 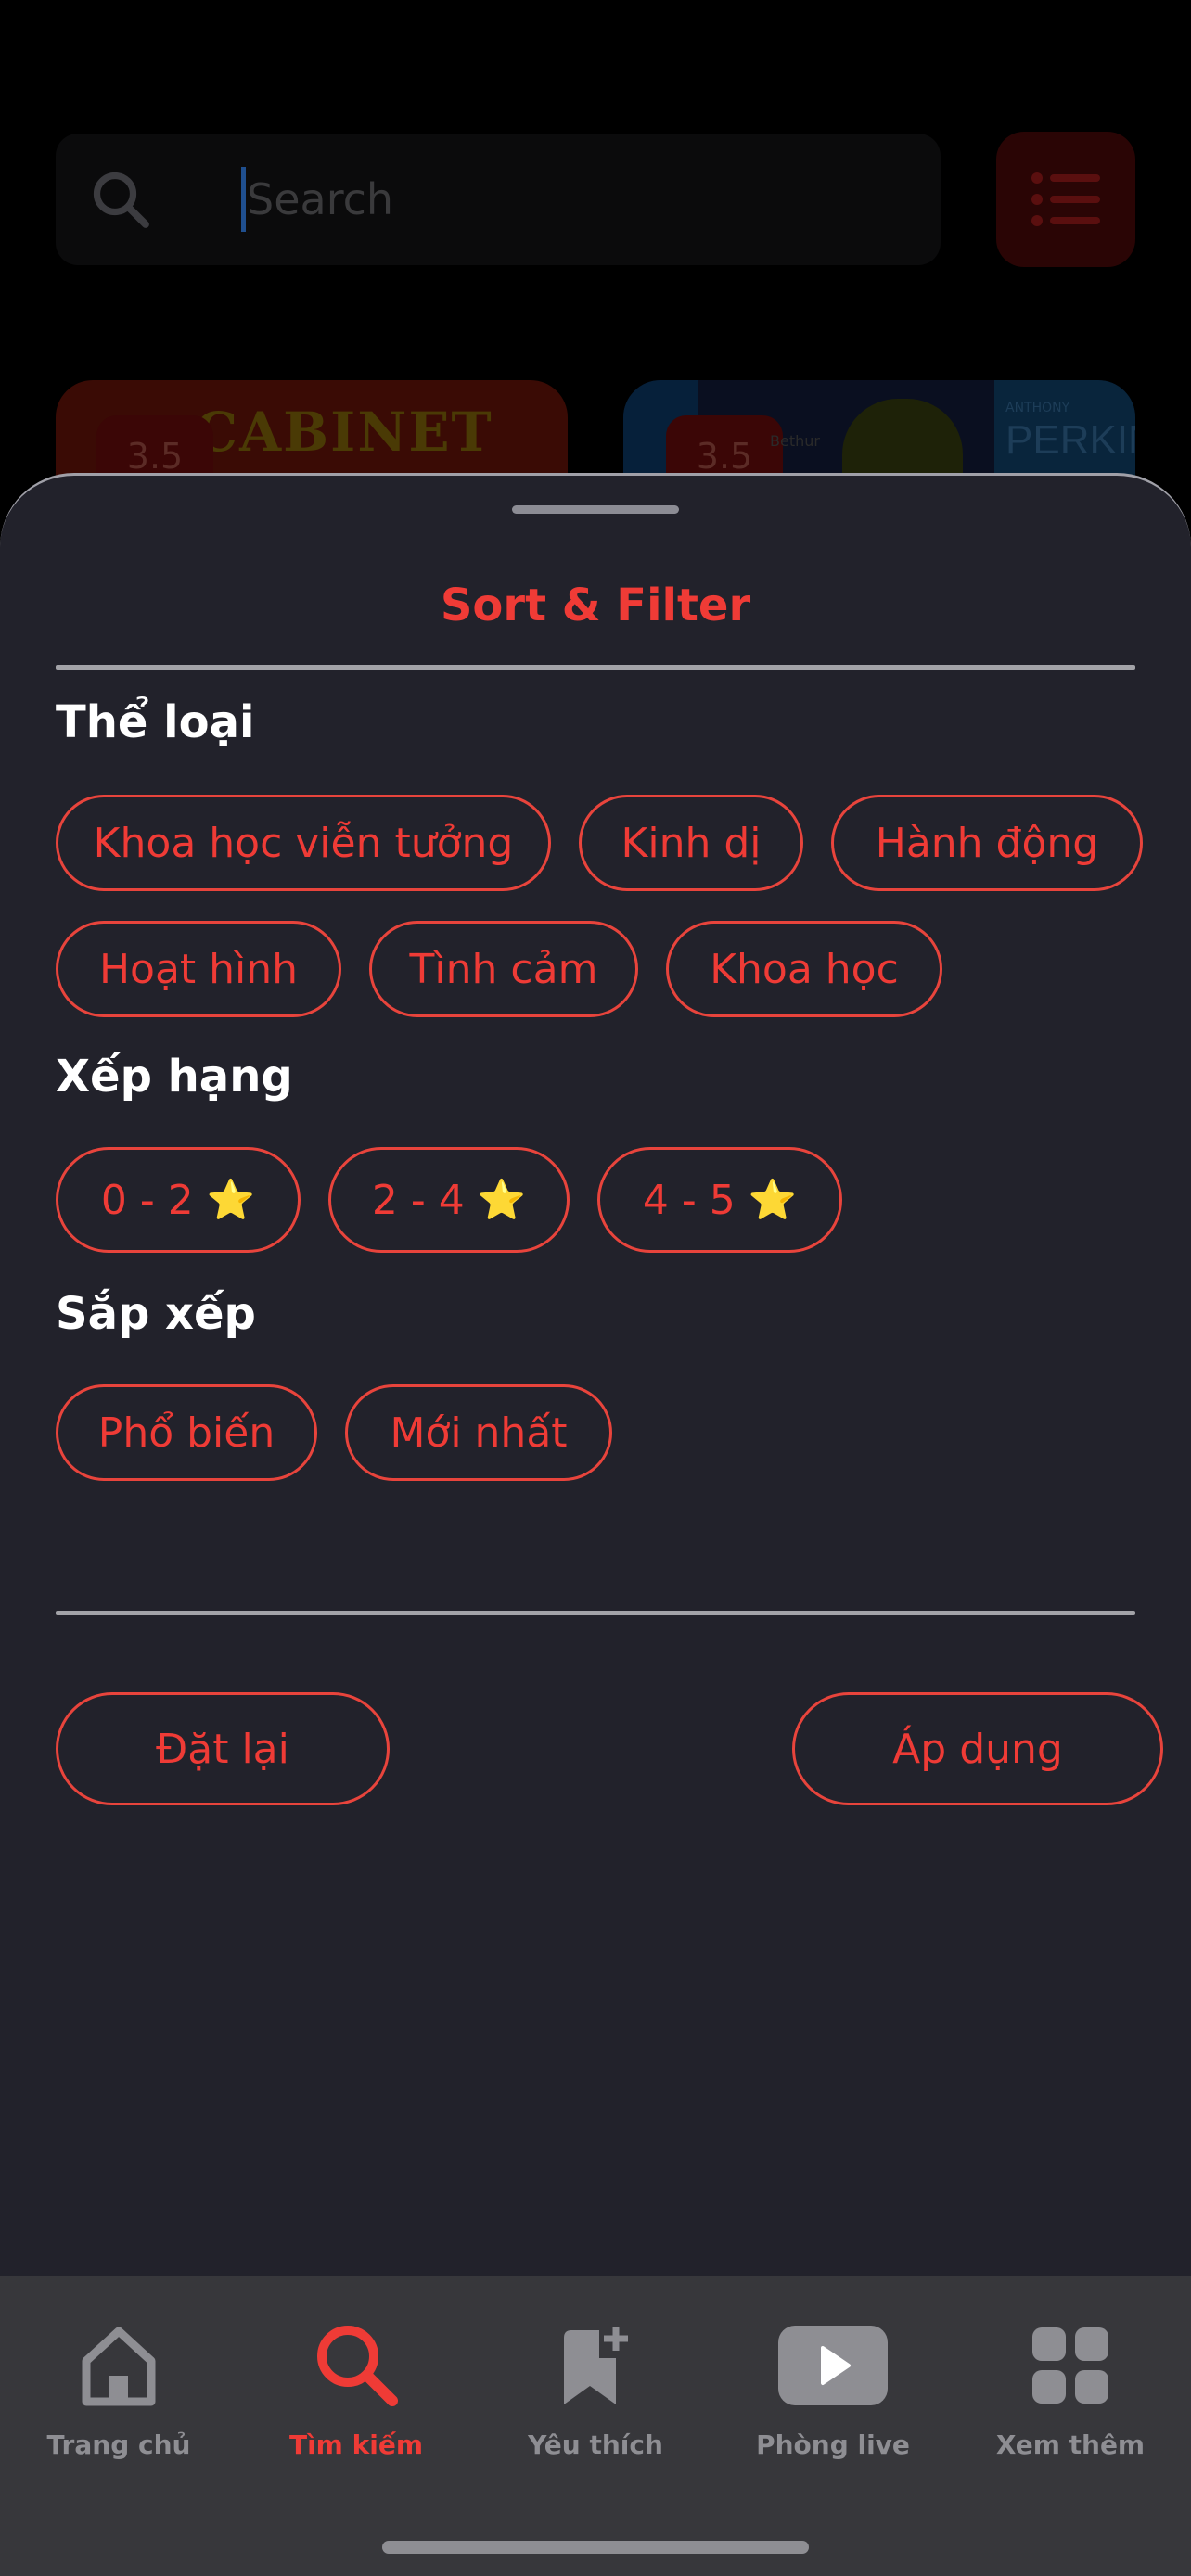 I want to click on nav-item-home: Trang chủ, so click(x=118, y=2387).